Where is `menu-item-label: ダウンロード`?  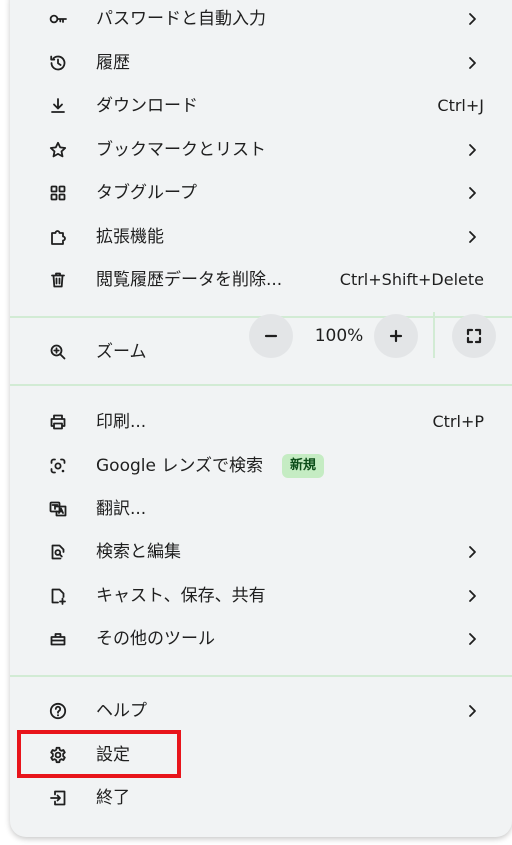
menu-item-label: ダウンロード is located at coordinates (147, 106).